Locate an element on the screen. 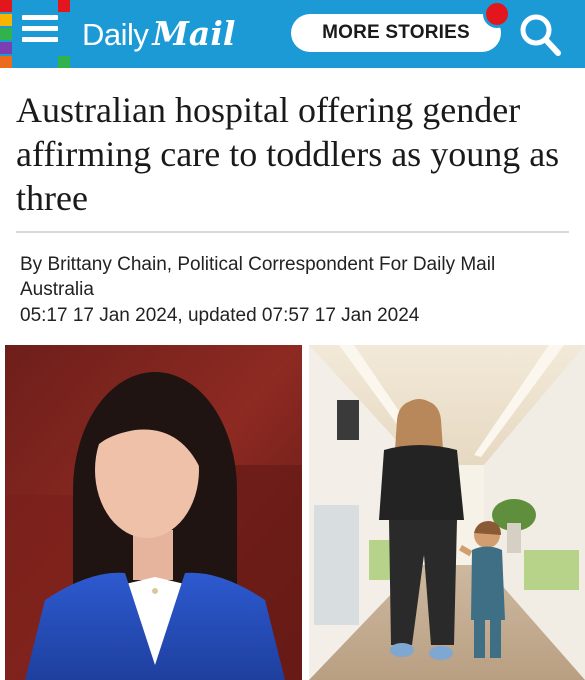 The image size is (585, 680). top-bar: Daily Mail MORE STORIES is located at coordinates (292, 34).